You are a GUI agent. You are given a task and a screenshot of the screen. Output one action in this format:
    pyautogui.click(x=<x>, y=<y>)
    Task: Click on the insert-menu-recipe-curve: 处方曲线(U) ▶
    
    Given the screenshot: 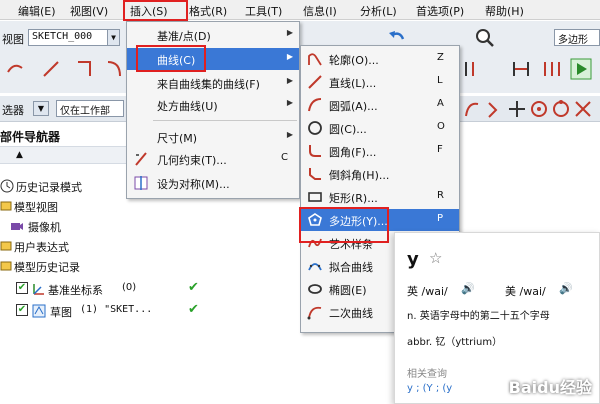 What is the action you would take?
    pyautogui.click(x=213, y=105)
    